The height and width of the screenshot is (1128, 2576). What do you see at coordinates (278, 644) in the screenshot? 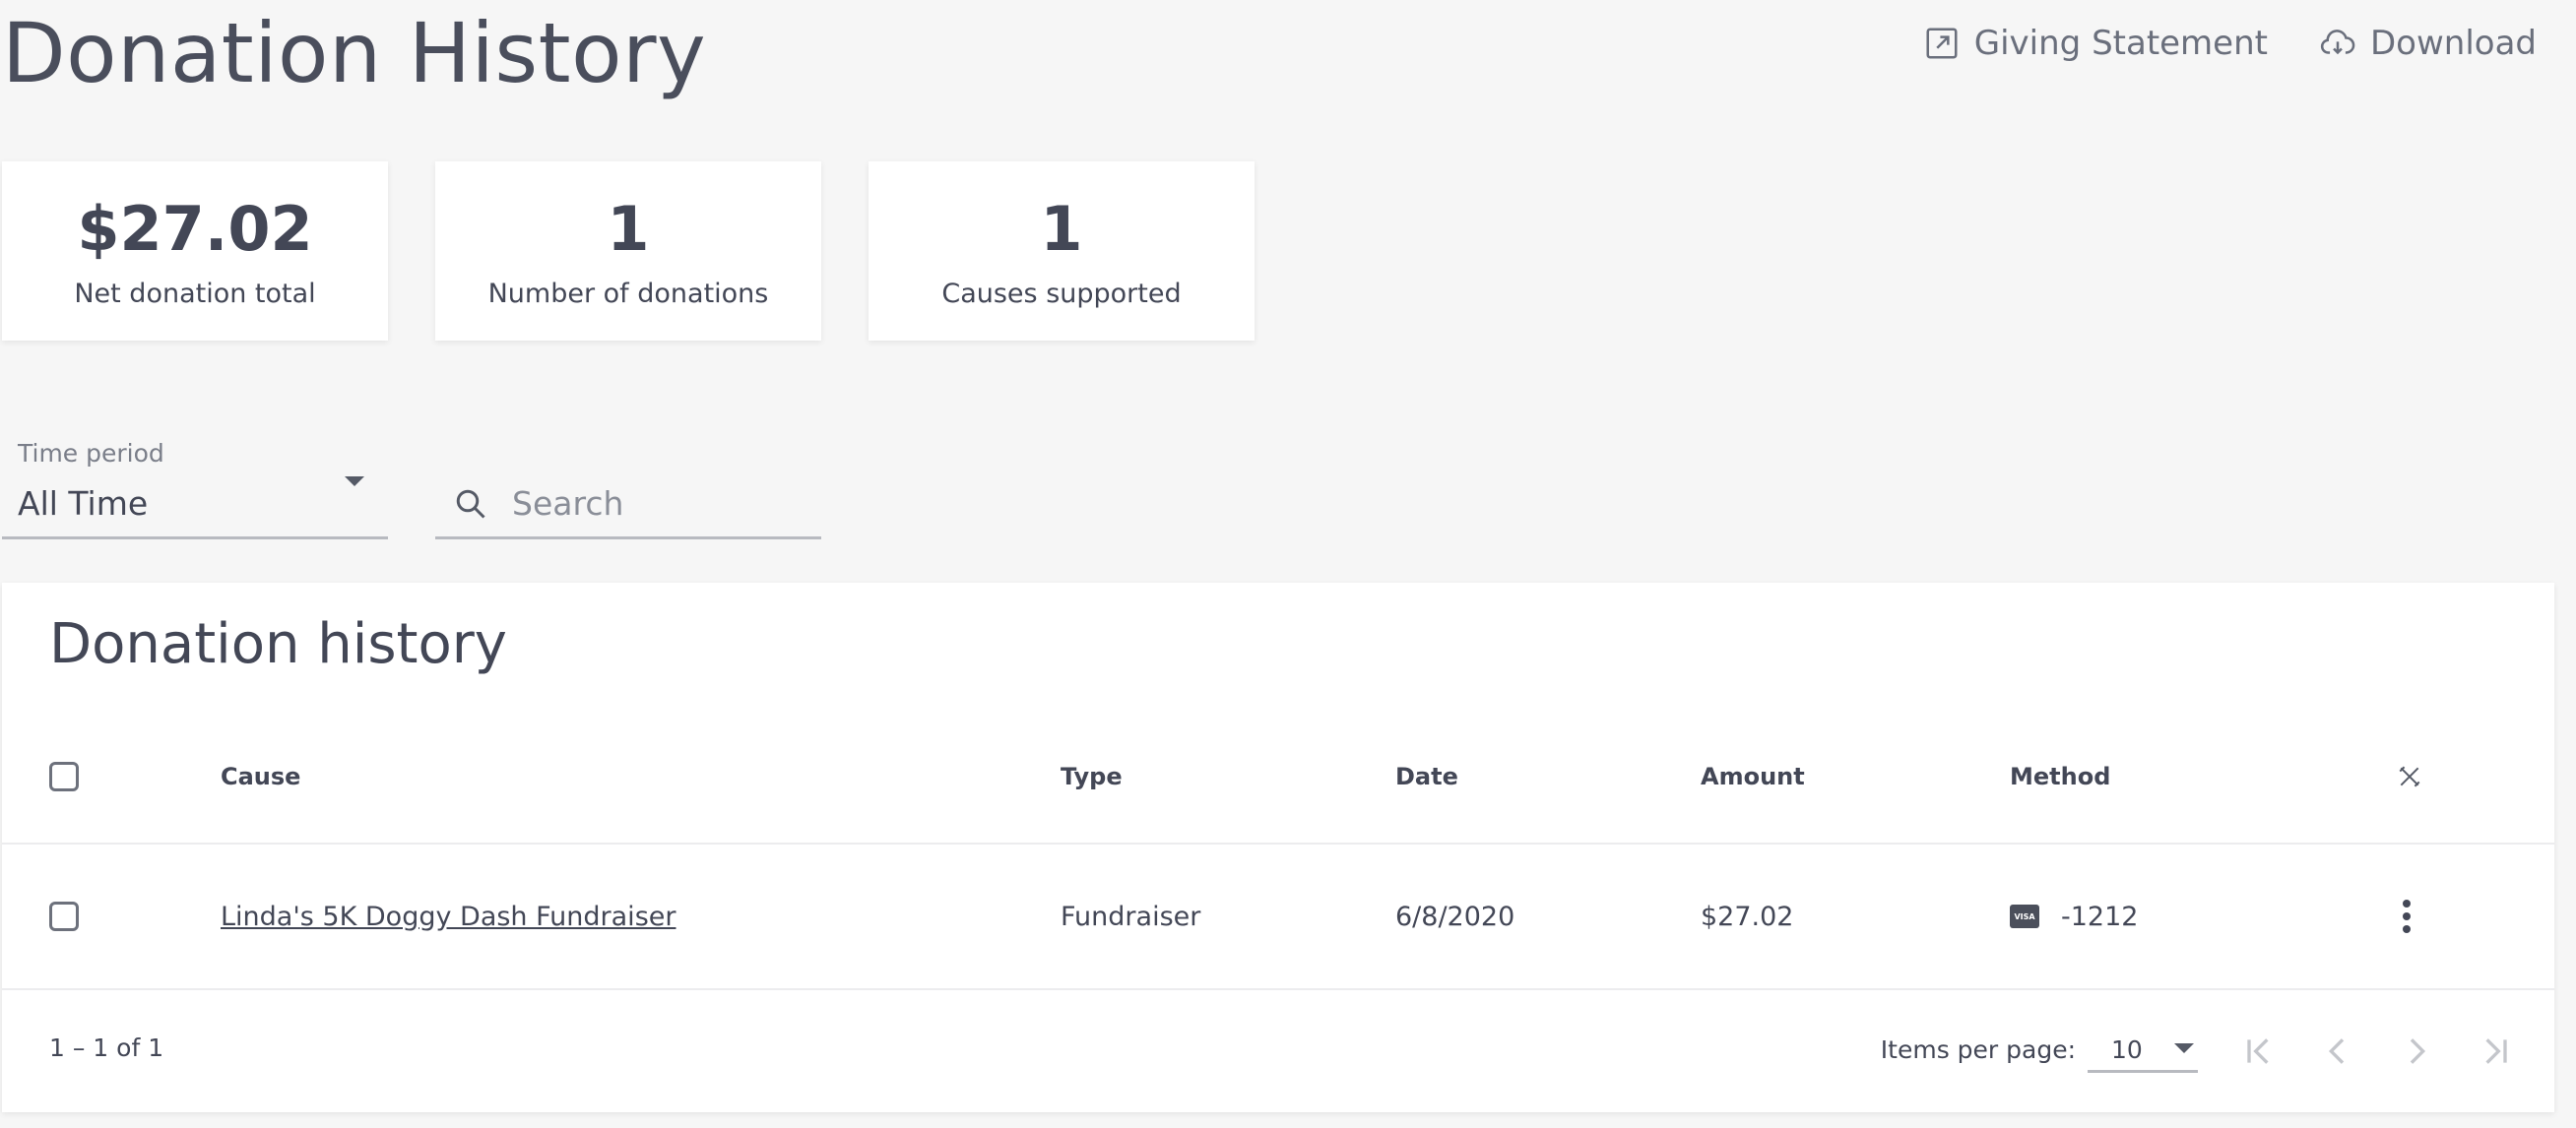
I see `table-title: Donation history` at bounding box center [278, 644].